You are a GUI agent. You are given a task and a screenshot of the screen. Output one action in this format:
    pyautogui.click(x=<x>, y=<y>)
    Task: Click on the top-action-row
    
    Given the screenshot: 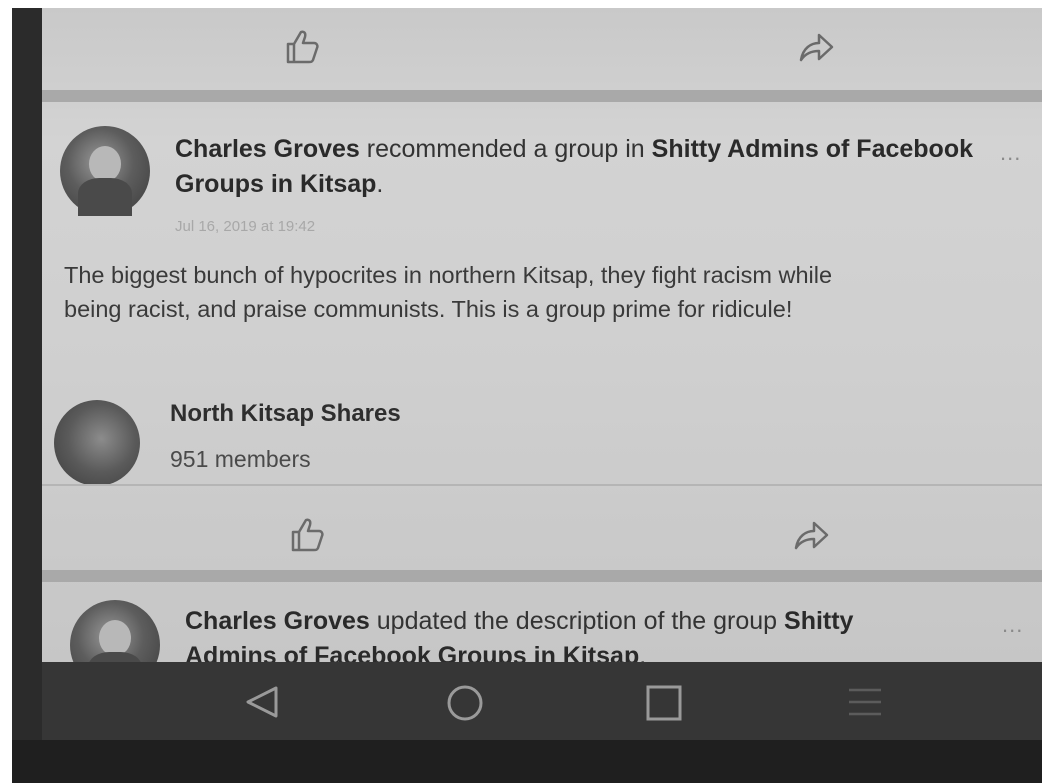 What is the action you would take?
    pyautogui.click(x=542, y=43)
    